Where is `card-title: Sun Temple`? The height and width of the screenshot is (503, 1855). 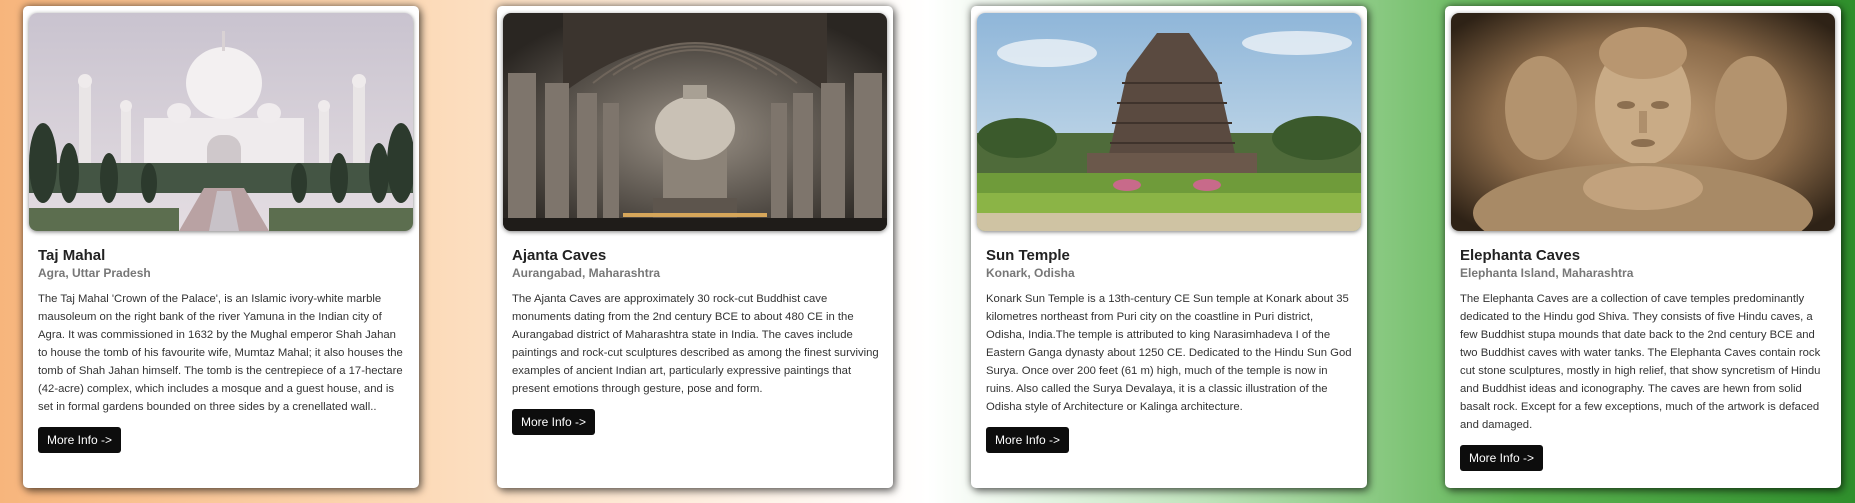
card-title: Sun Temple is located at coordinates (1028, 255).